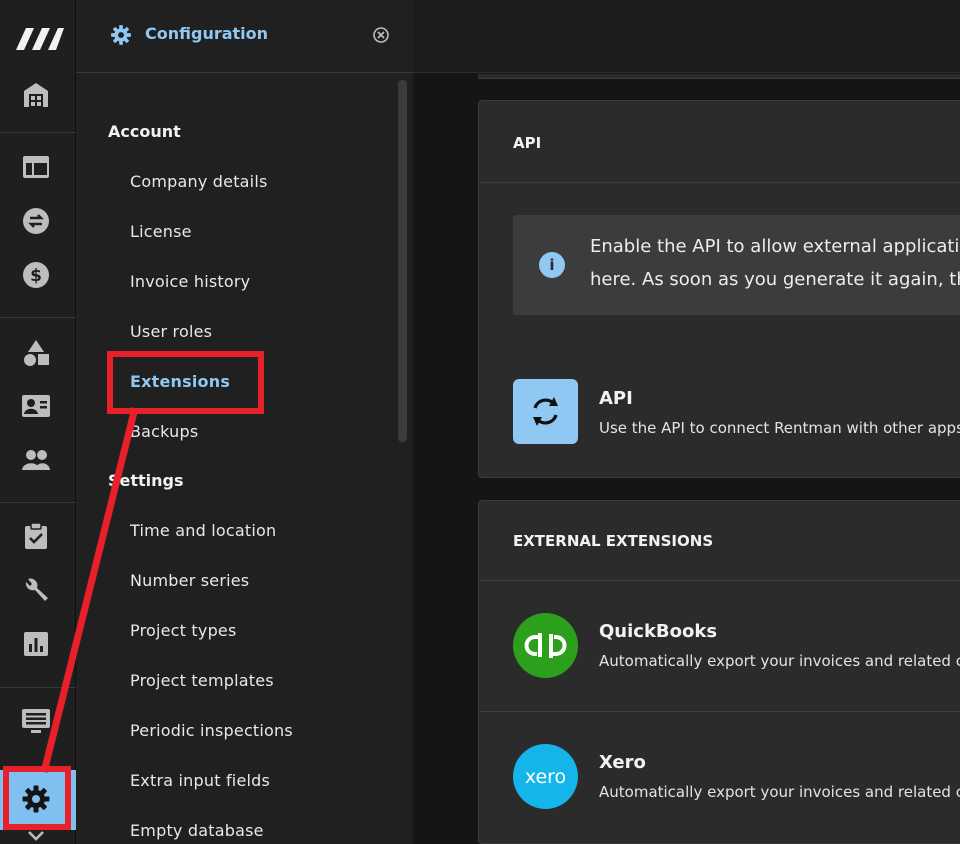  What do you see at coordinates (658, 631) in the screenshot?
I see `quickbooks-name: QuickBooks` at bounding box center [658, 631].